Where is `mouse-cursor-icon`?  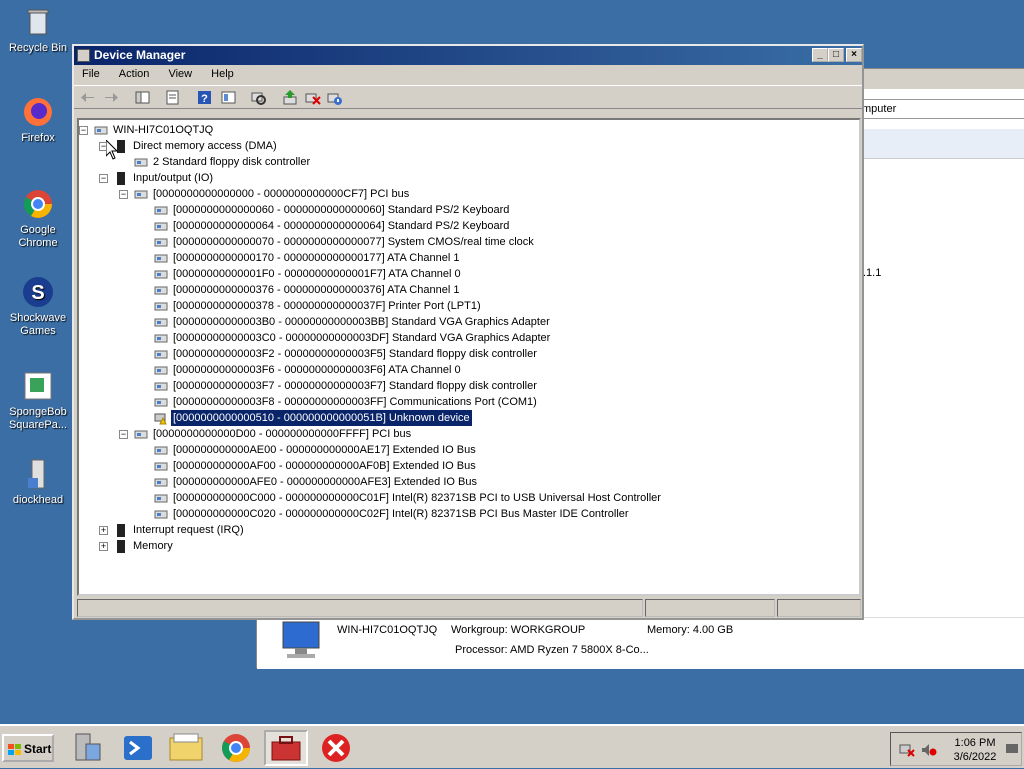
mouse-cursor-icon is located at coordinates (112, 150).